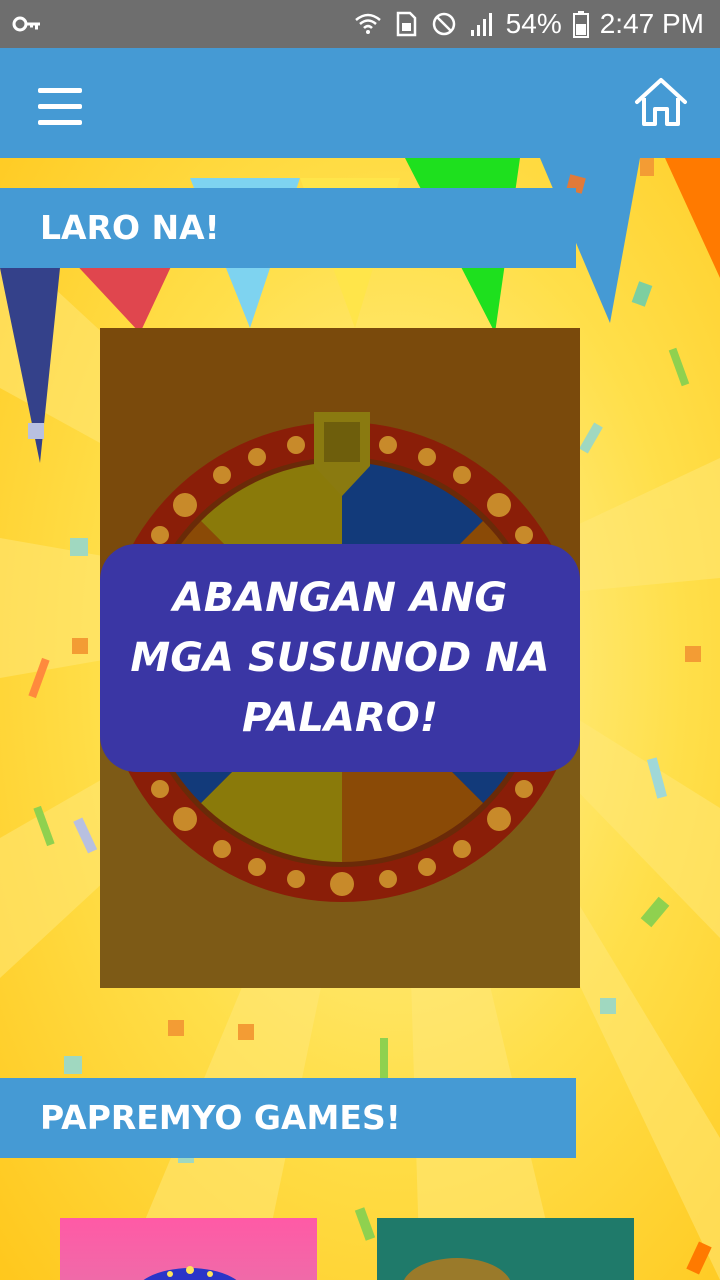 The width and height of the screenshot is (720, 1280). Describe the element at coordinates (406, 24) in the screenshot. I see `sim-card-icon` at that location.